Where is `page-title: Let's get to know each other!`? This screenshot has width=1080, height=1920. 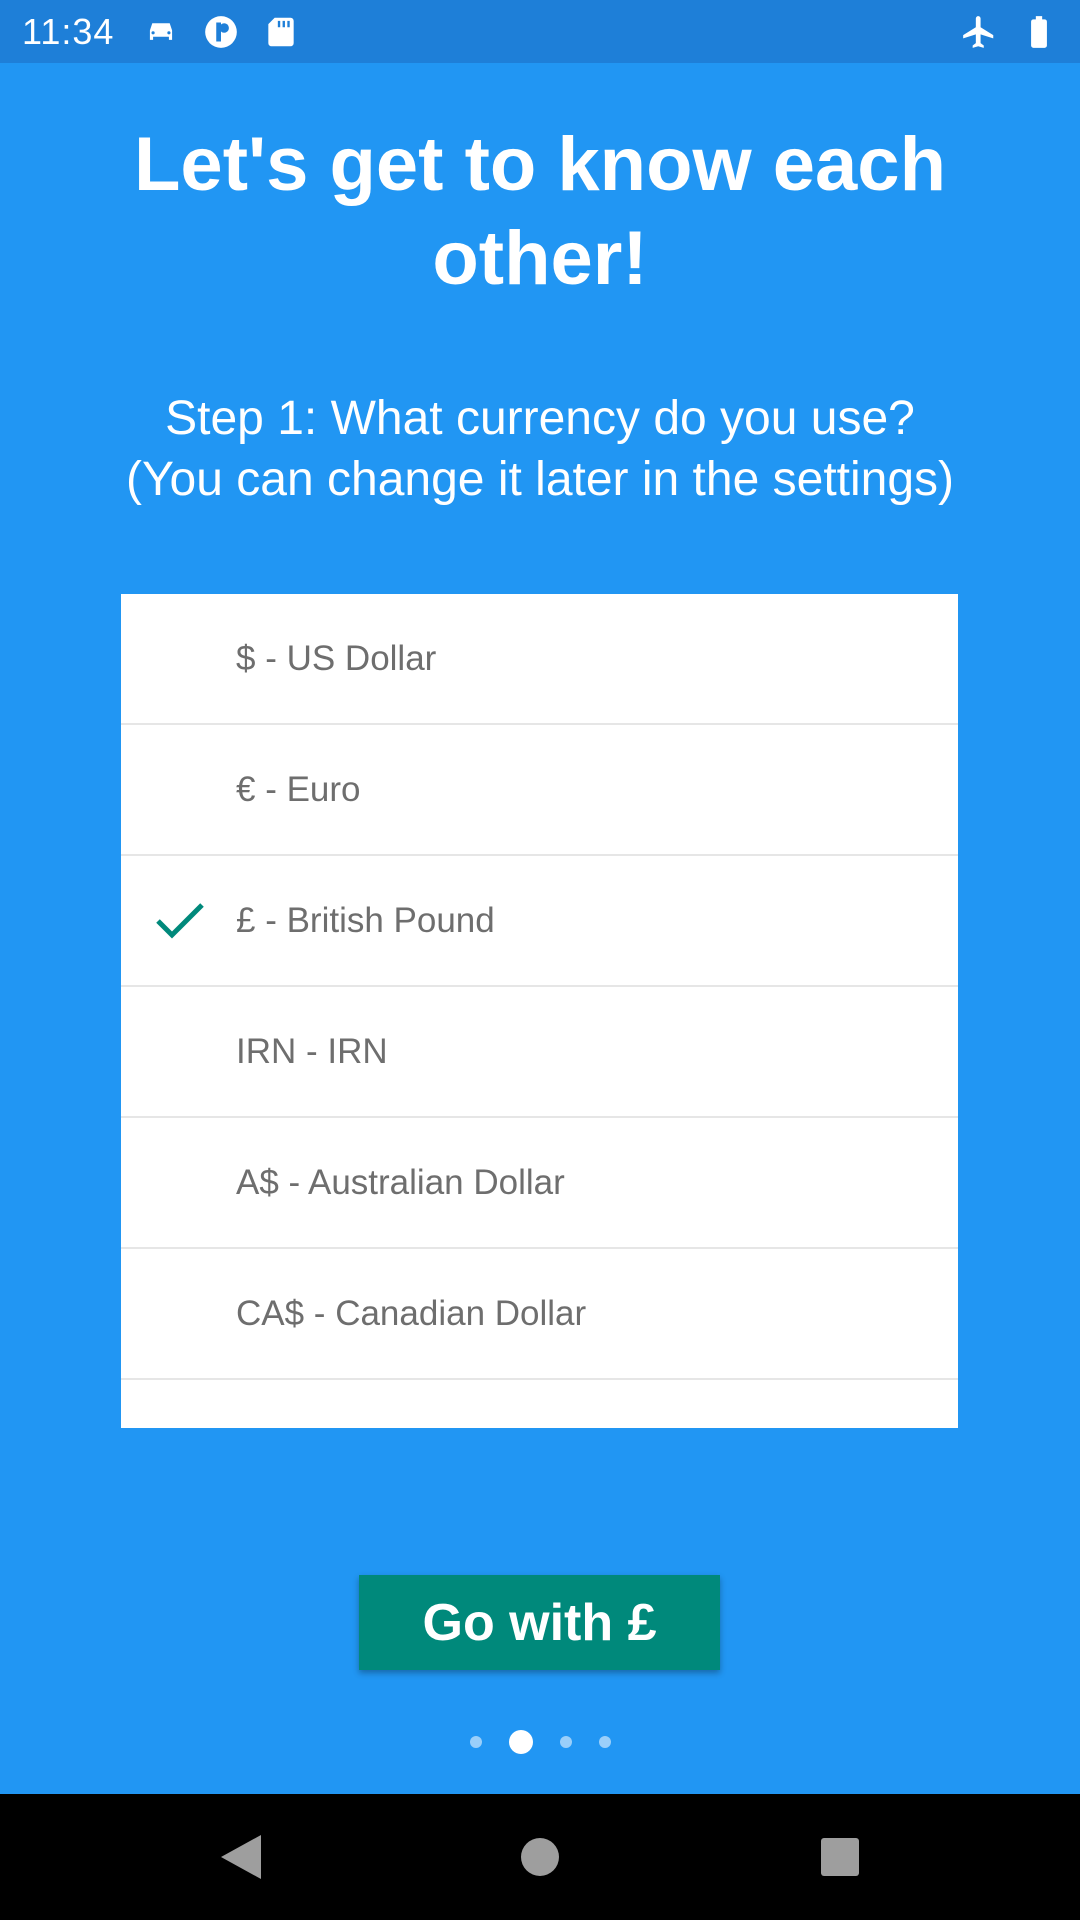 page-title: Let's get to know each other! is located at coordinates (540, 211).